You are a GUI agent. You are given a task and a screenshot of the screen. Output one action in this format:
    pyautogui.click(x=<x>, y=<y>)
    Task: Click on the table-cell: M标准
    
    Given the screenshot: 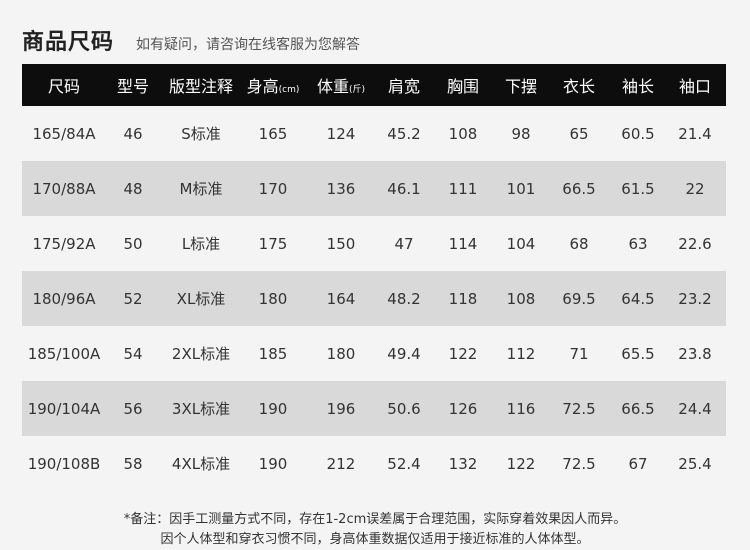 What is the action you would take?
    pyautogui.click(x=201, y=189)
    